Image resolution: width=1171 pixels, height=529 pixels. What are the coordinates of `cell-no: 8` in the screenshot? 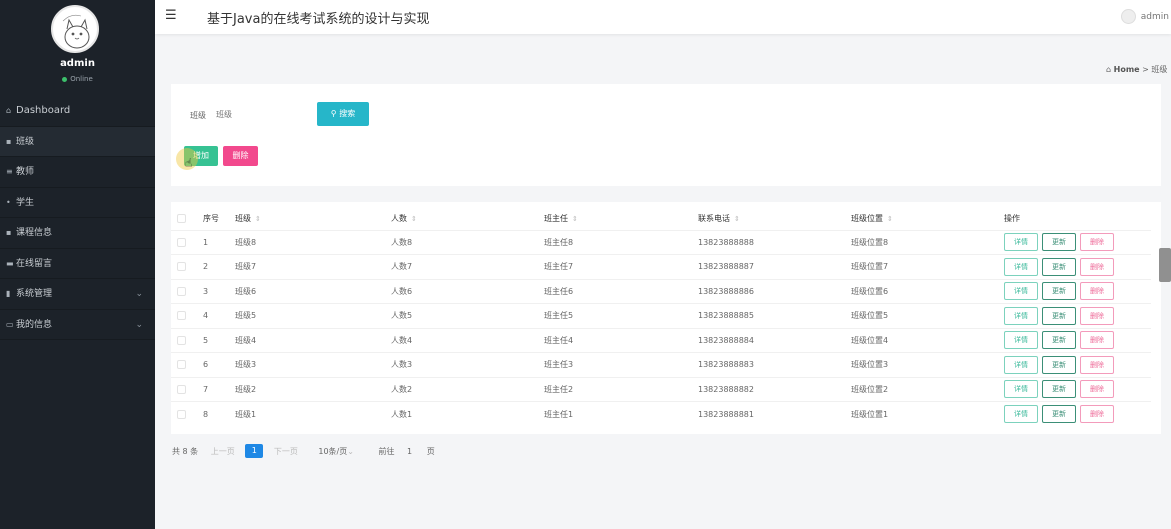 It's located at (219, 413).